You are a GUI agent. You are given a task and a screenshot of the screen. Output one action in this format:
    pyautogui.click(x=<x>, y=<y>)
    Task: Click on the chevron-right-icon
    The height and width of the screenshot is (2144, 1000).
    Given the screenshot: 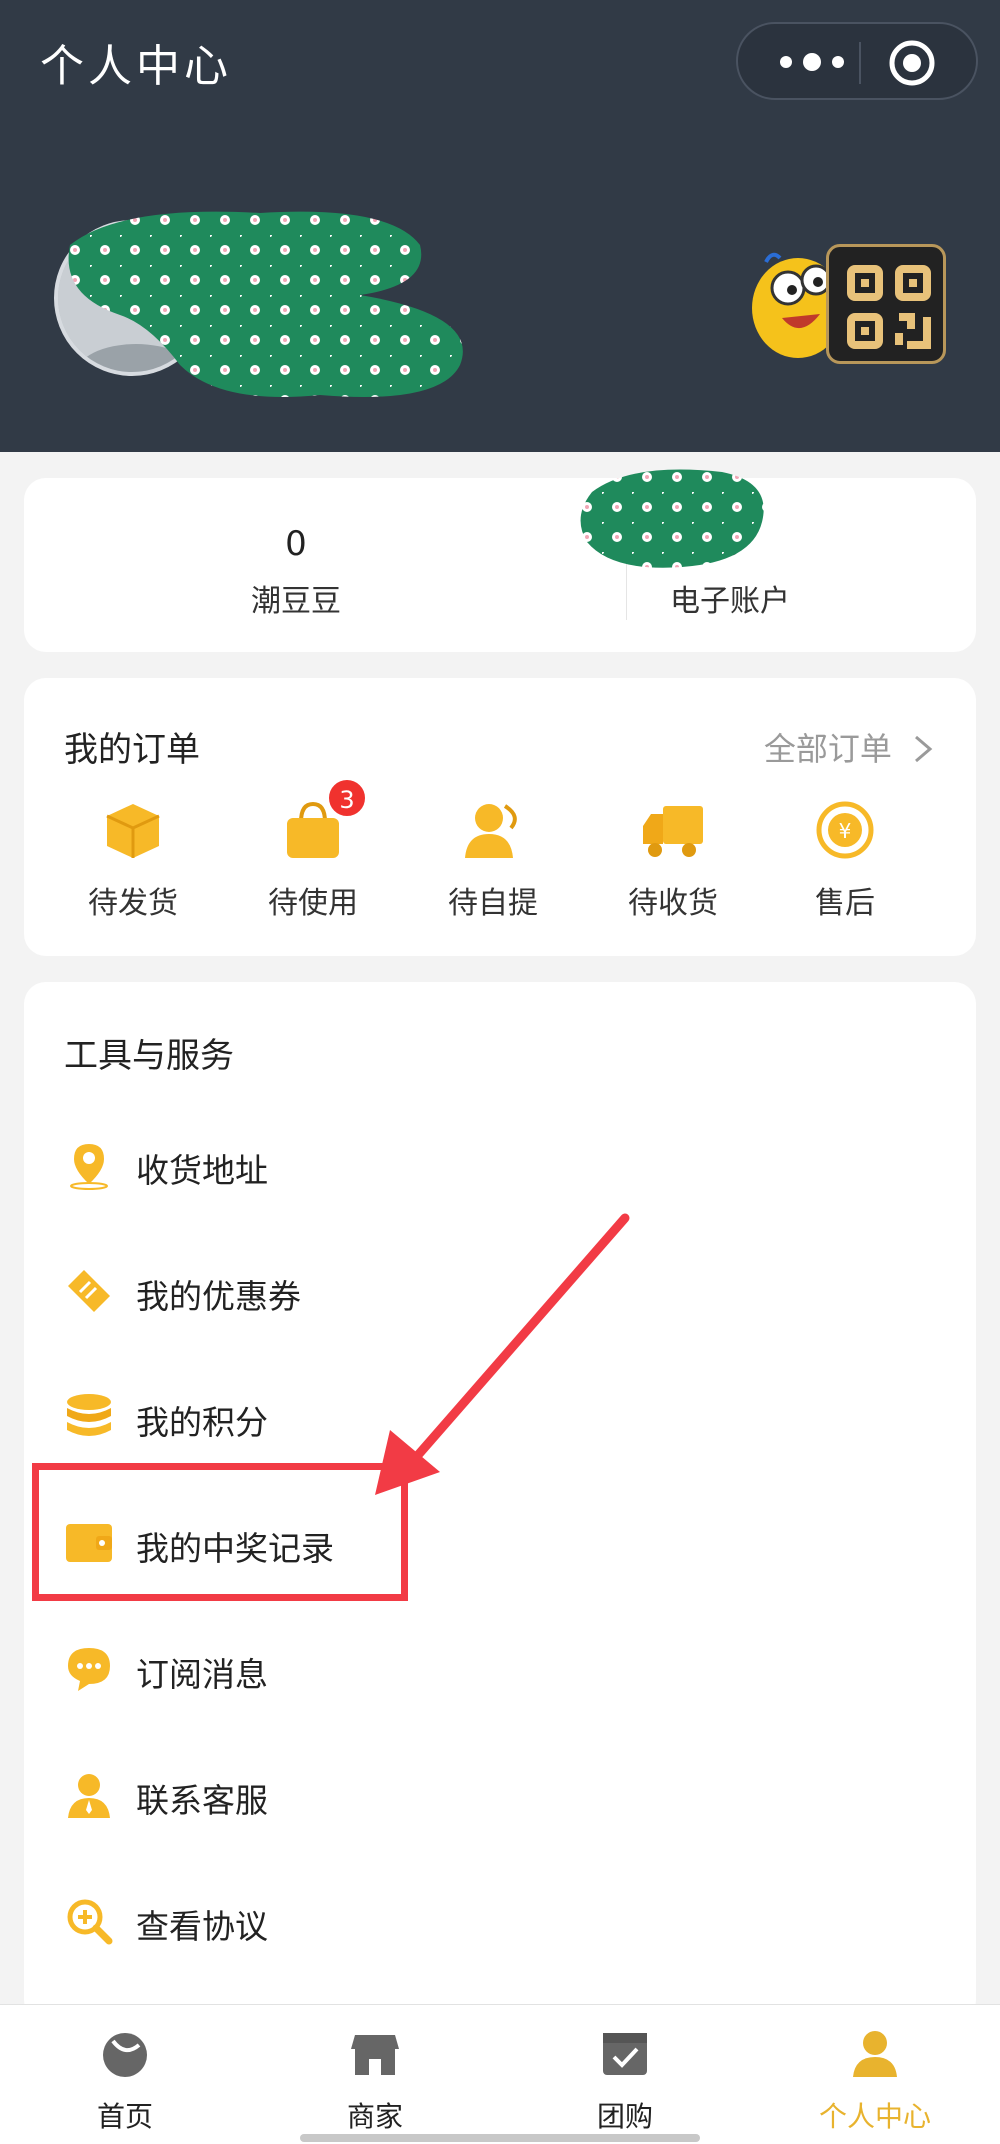 What is the action you would take?
    pyautogui.click(x=924, y=749)
    